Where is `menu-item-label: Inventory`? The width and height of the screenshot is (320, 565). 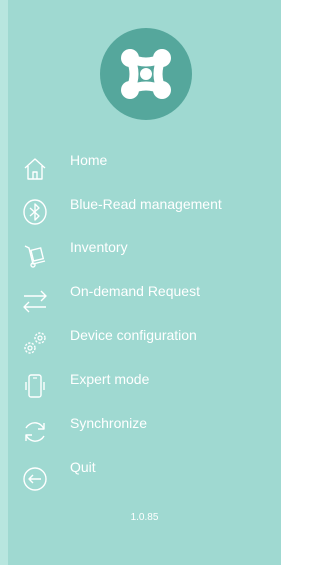 menu-item-label: Inventory is located at coordinates (99, 247).